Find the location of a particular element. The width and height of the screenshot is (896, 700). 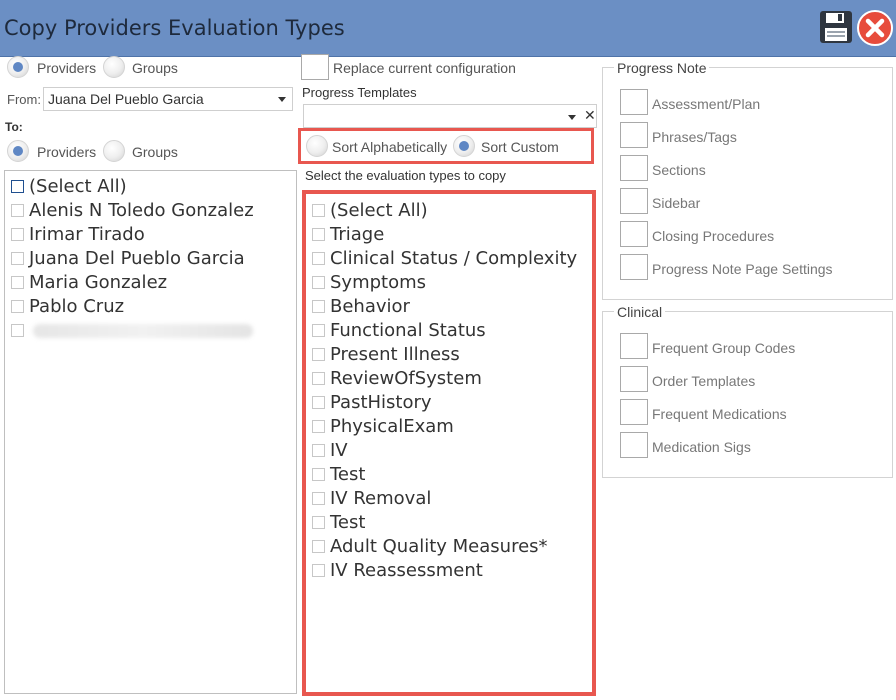

list-item-label: Symptoms is located at coordinates (378, 282).